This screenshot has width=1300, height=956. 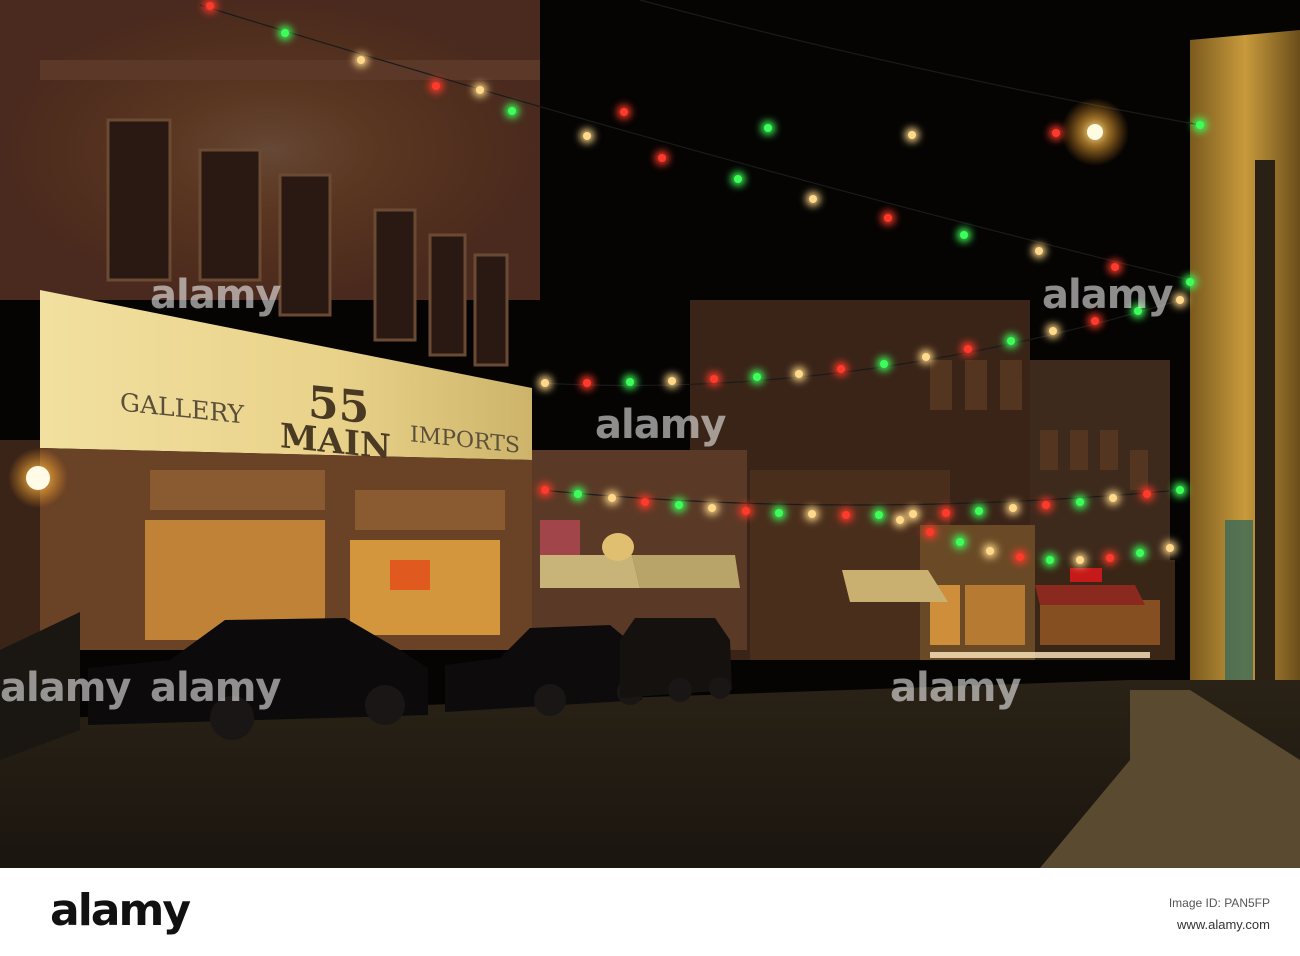 I want to click on watermark-far-left: alamy, so click(x=65, y=688).